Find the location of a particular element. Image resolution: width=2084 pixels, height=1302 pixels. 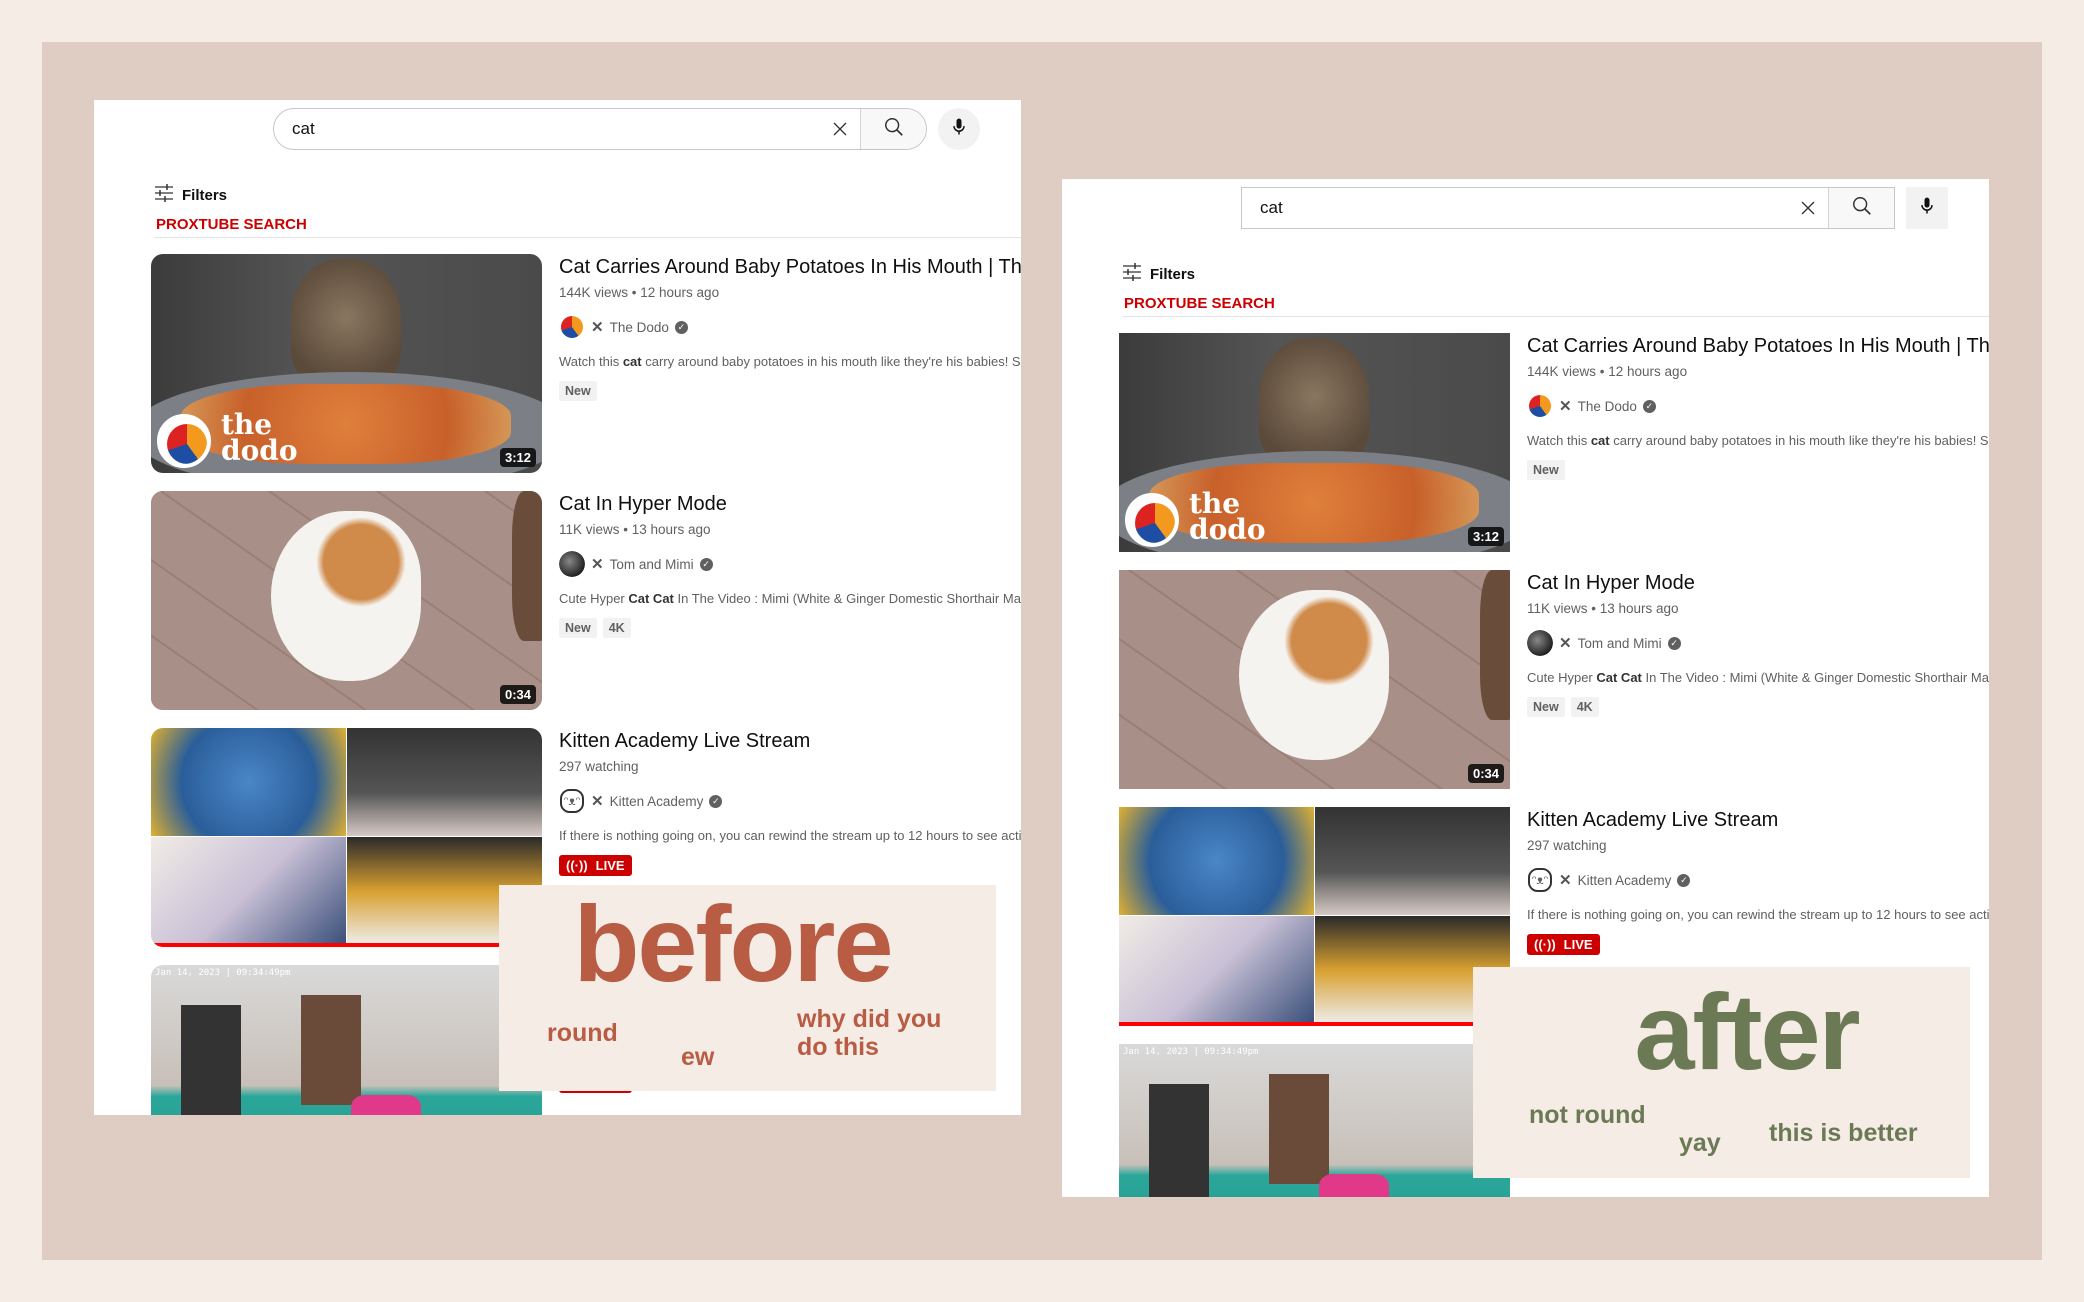

microphone-icon is located at coordinates (959, 129).